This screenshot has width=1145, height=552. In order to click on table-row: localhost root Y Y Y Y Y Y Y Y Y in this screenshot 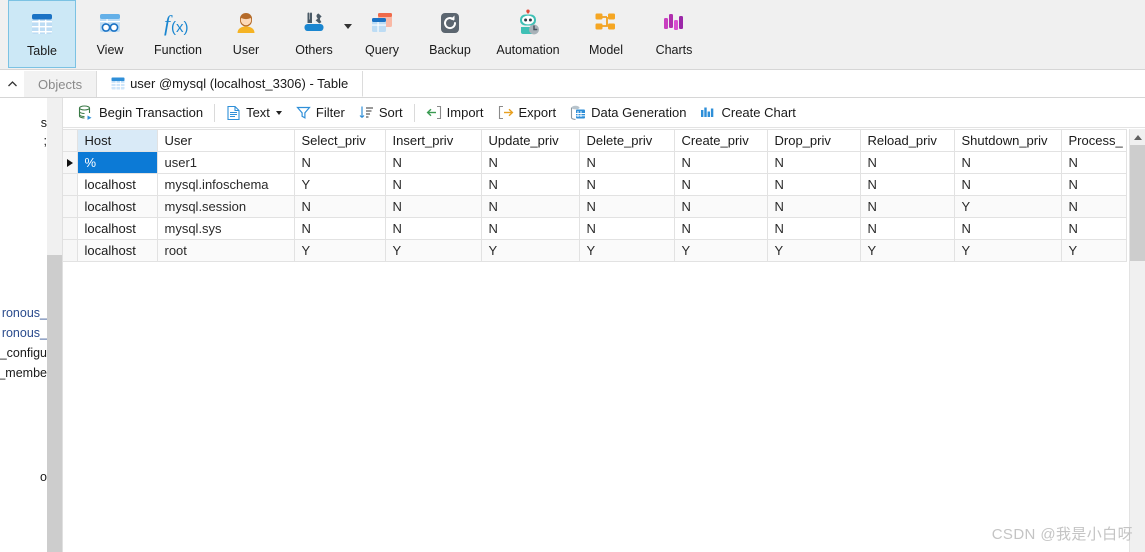, I will do `click(595, 250)`.